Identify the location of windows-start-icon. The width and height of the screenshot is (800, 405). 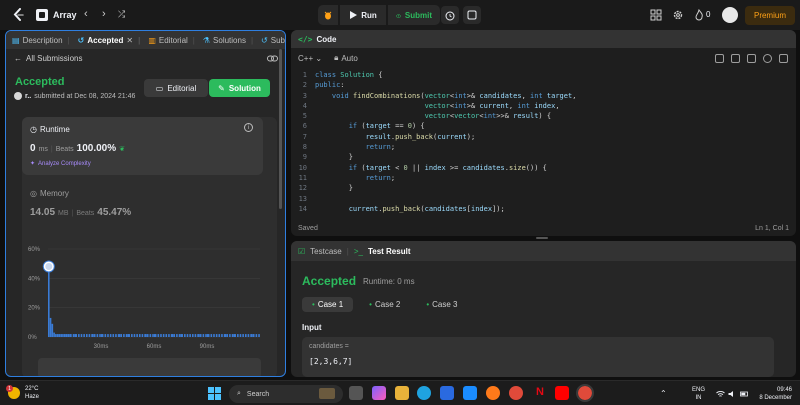
(214, 393).